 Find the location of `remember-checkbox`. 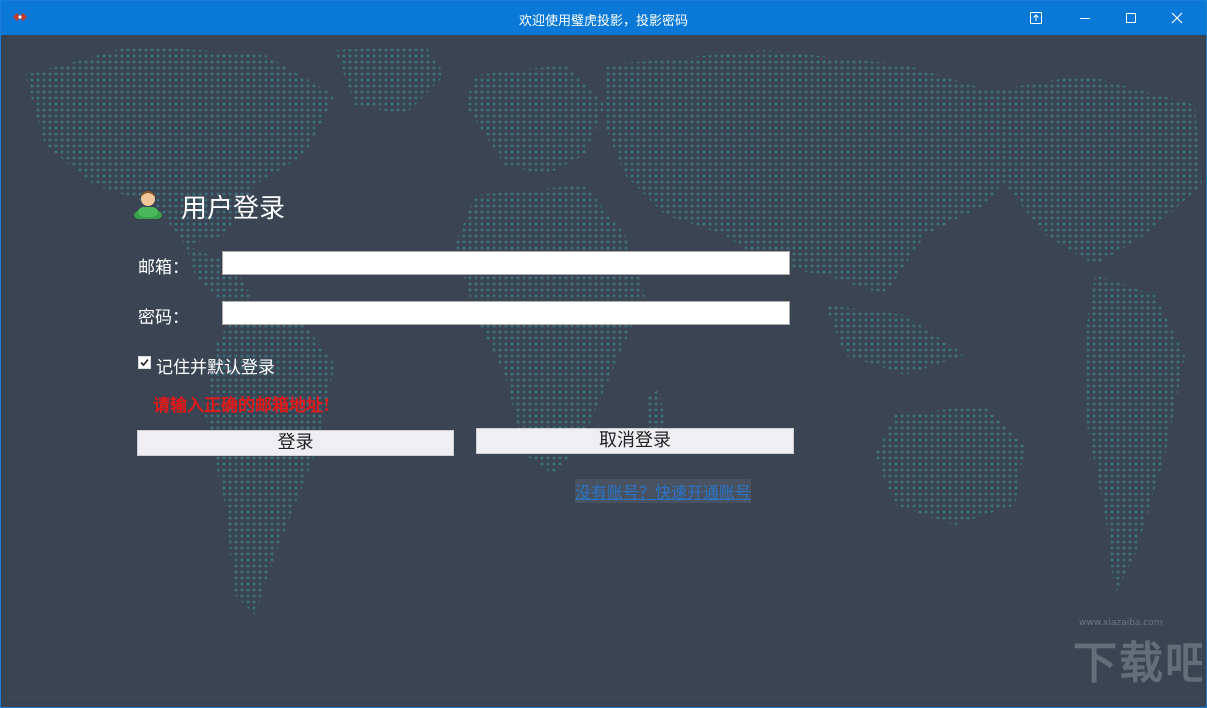

remember-checkbox is located at coordinates (144, 362).